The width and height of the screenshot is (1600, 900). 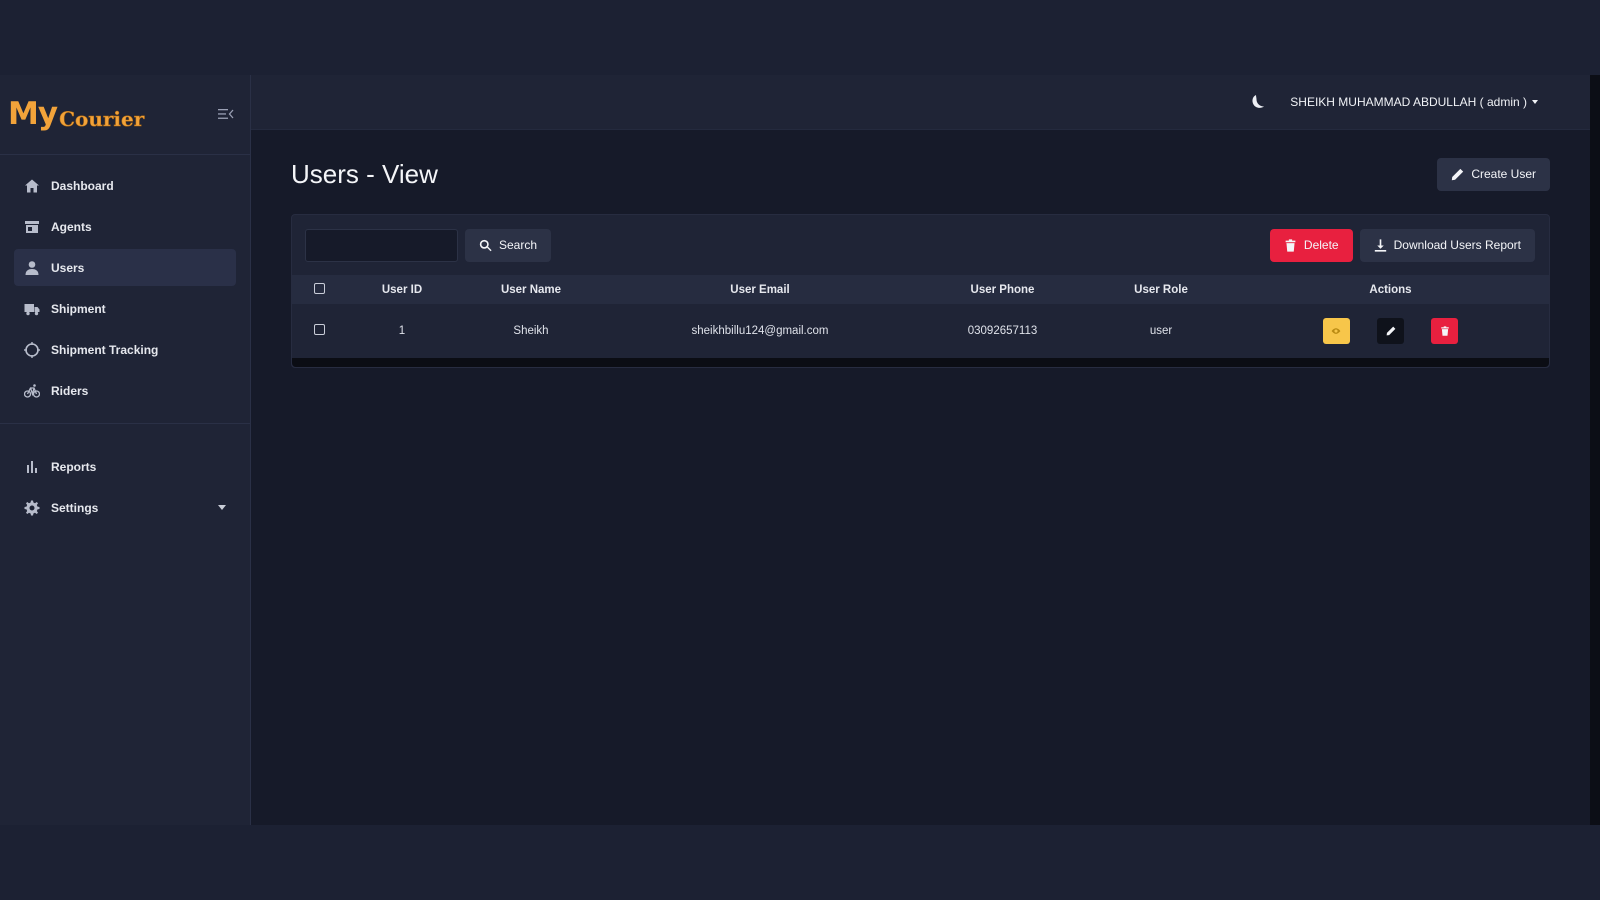 I want to click on sidebar-item-label: Reports, so click(x=74, y=466).